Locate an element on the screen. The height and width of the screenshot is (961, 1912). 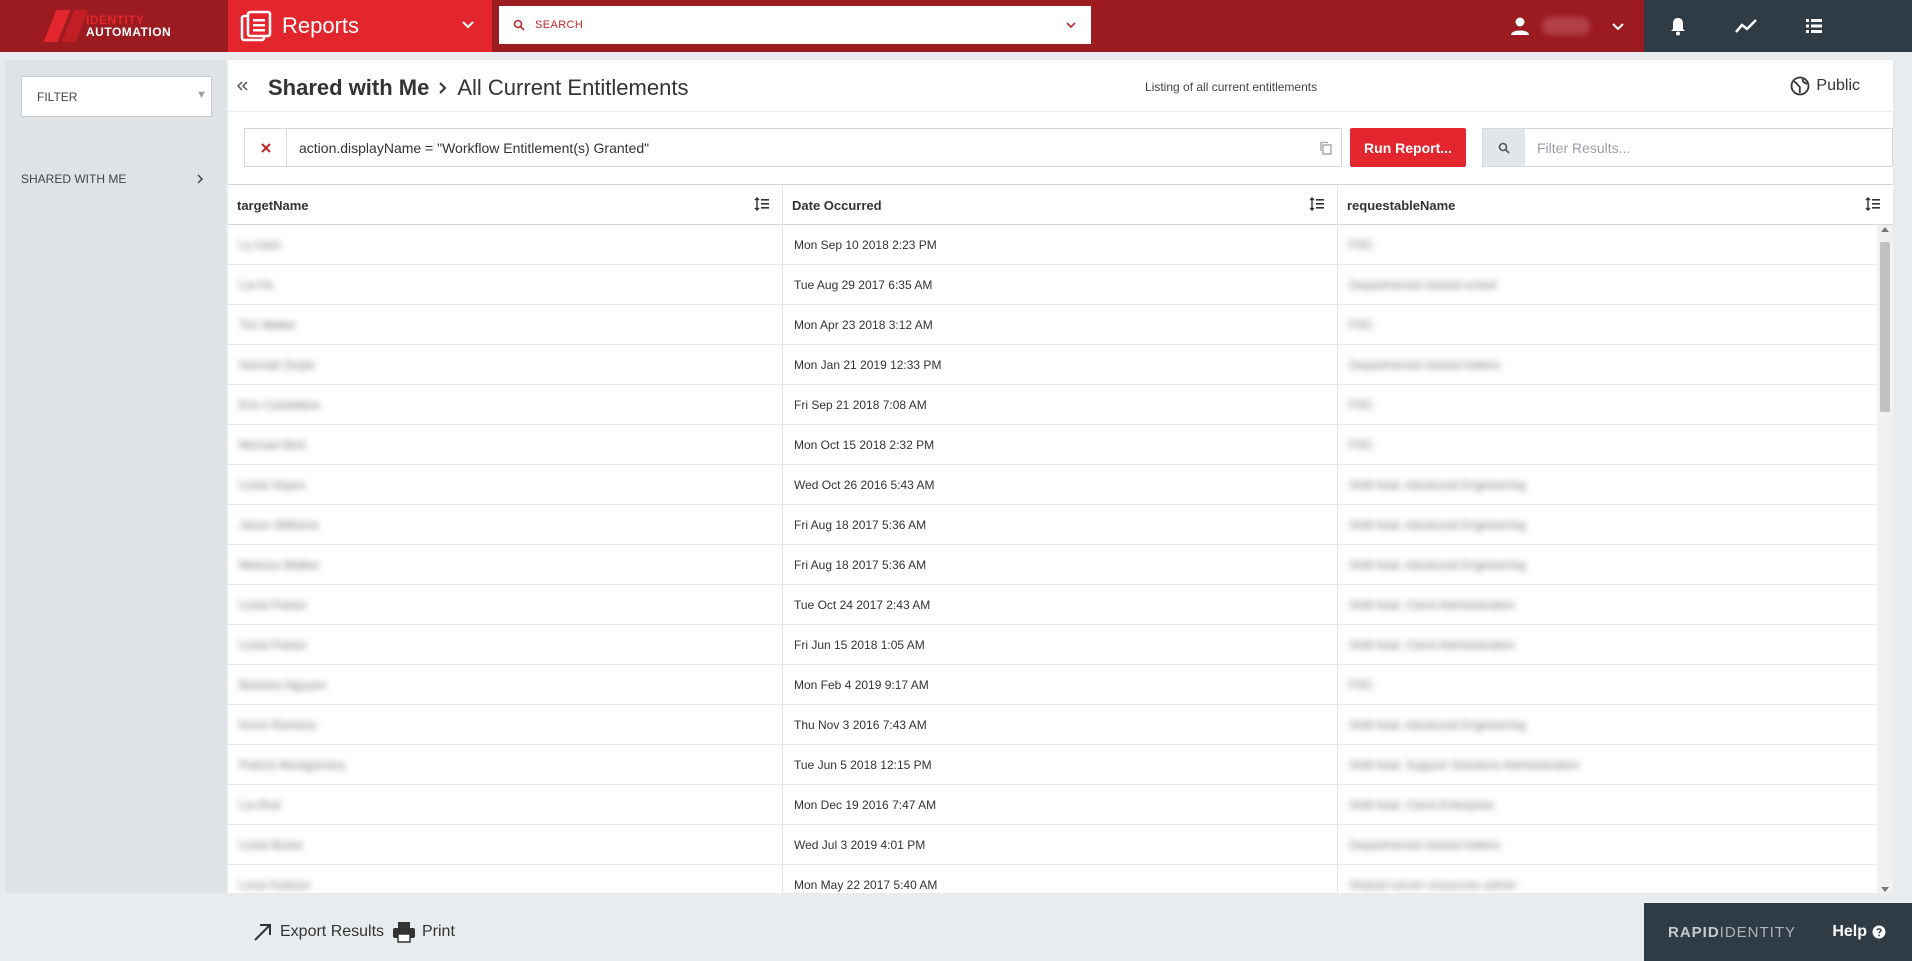
filter-results-input is located at coordinates (1708, 147).